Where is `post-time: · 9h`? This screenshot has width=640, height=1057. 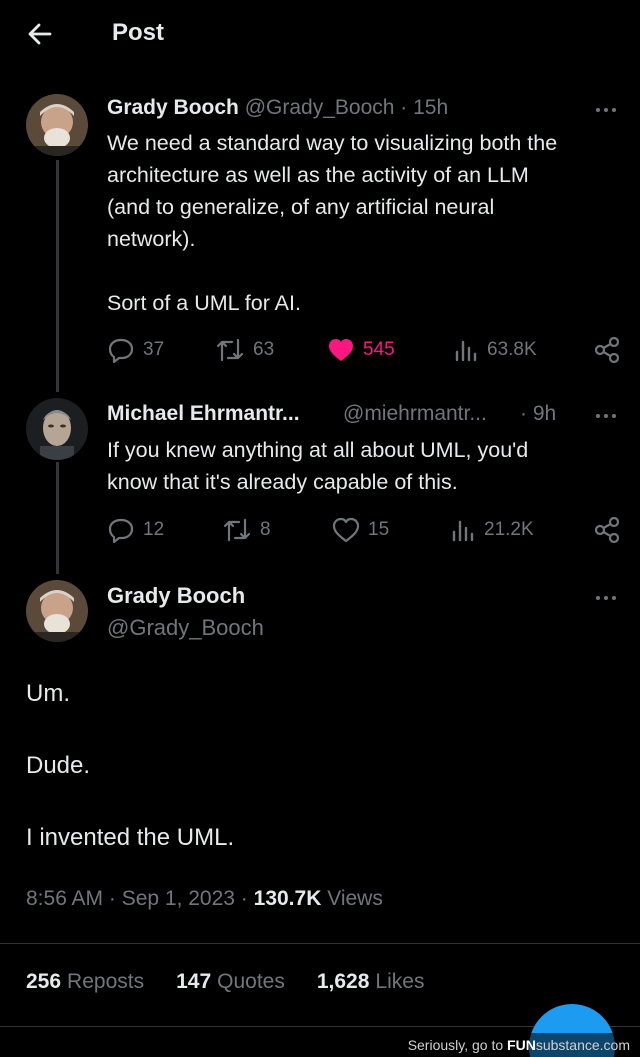 post-time: · 9h is located at coordinates (538, 413).